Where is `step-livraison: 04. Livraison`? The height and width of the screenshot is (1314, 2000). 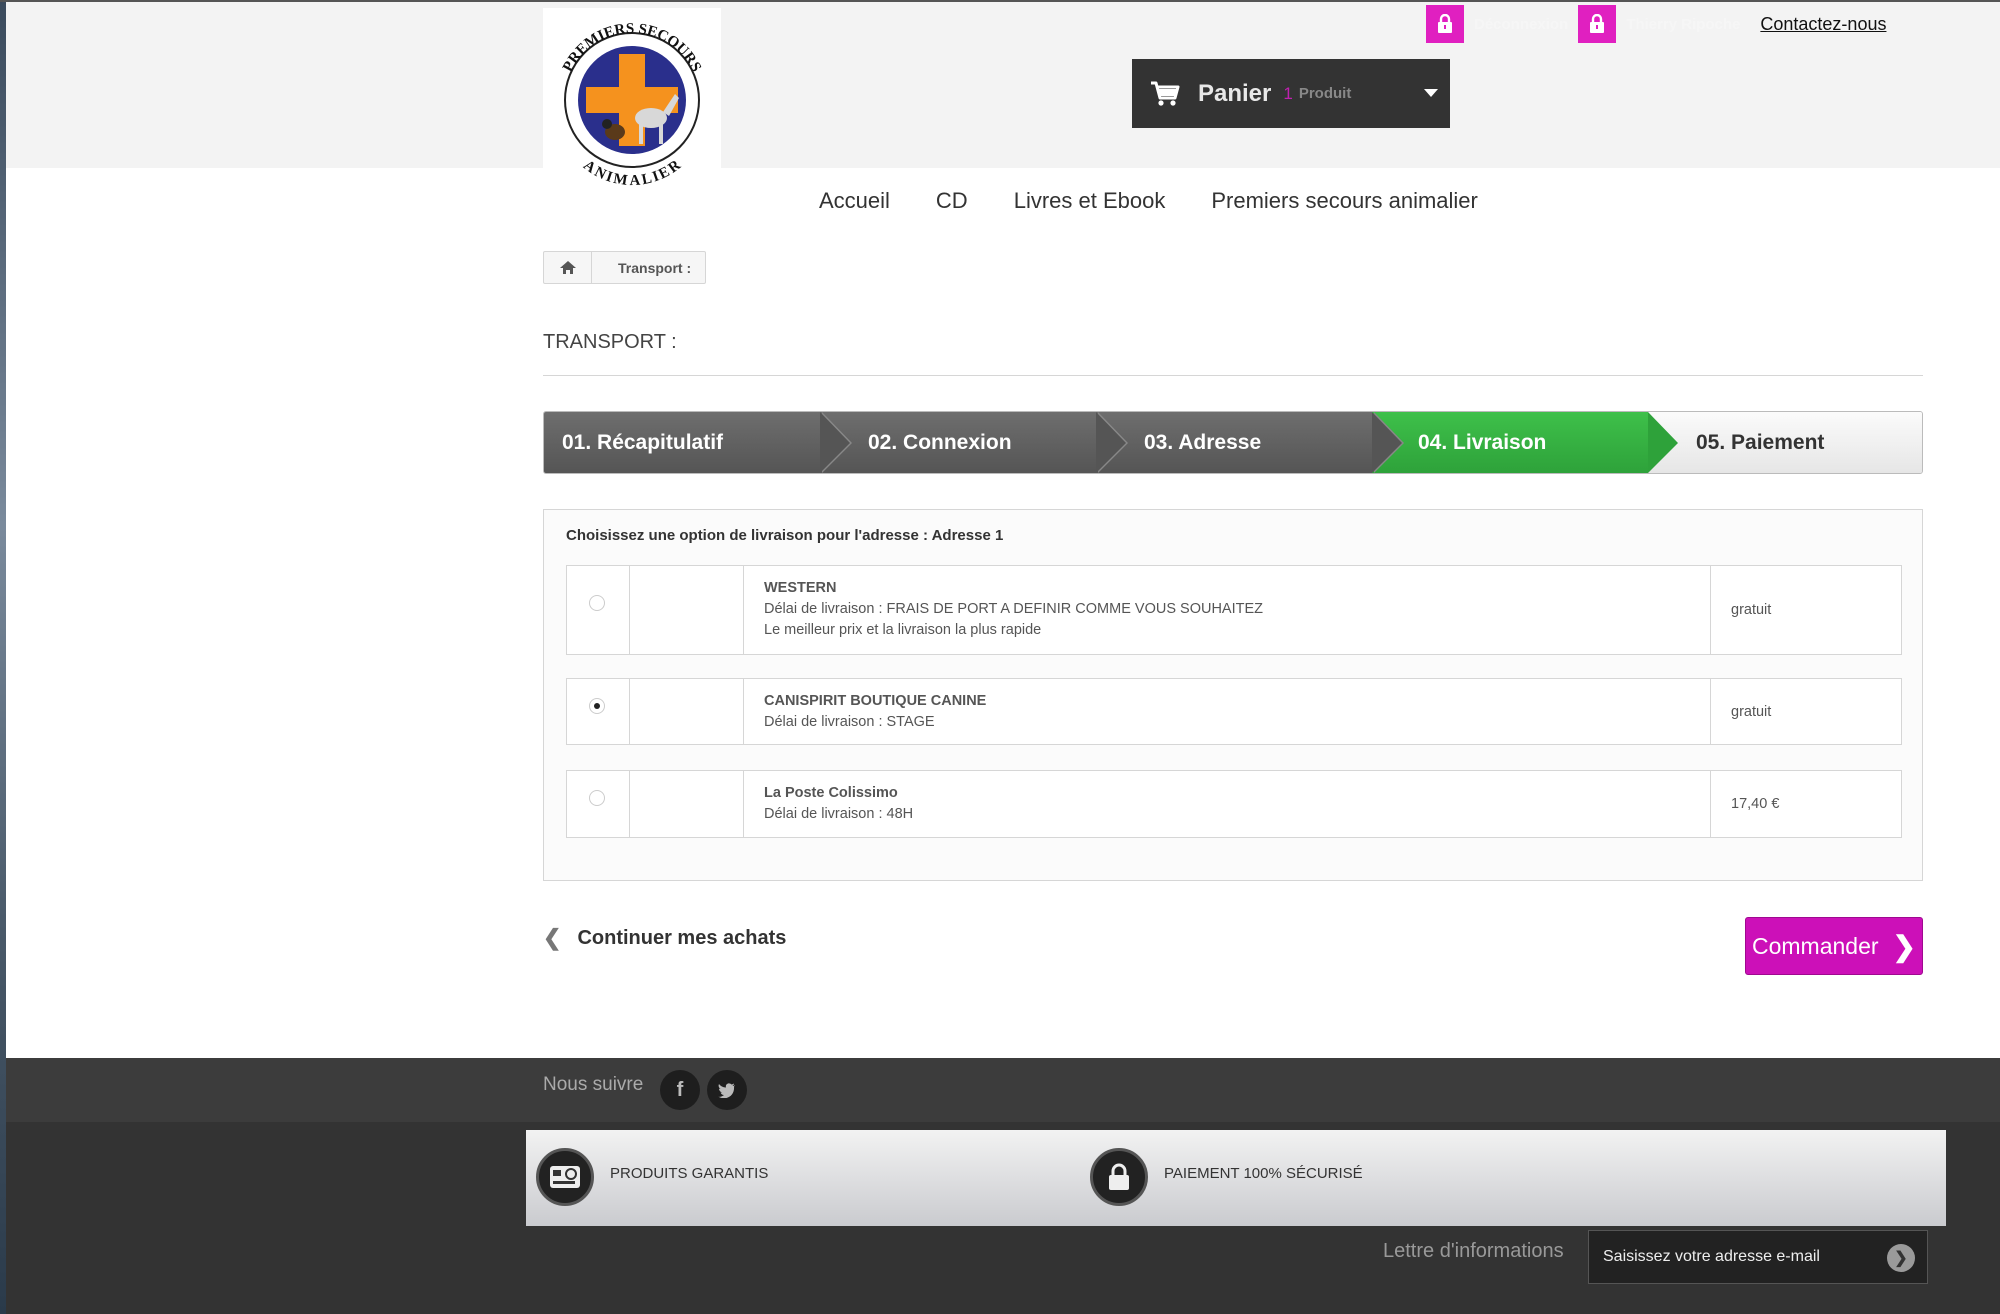
step-livraison: 04. Livraison is located at coordinates (1525, 442).